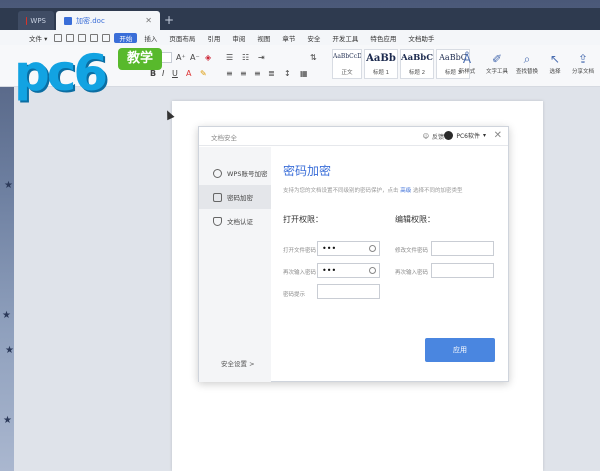 The width and height of the screenshot is (600, 471). What do you see at coordinates (294, 295) in the screenshot?
I see `password-hint-label: 密码提示` at bounding box center [294, 295].